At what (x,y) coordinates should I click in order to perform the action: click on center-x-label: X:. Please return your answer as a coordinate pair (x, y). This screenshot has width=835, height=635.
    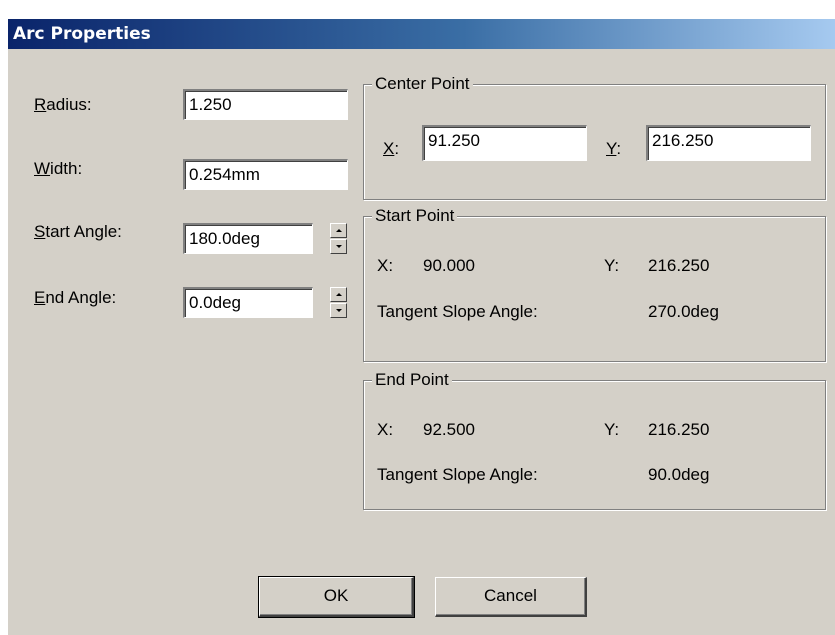
    Looking at the image, I should click on (391, 148).